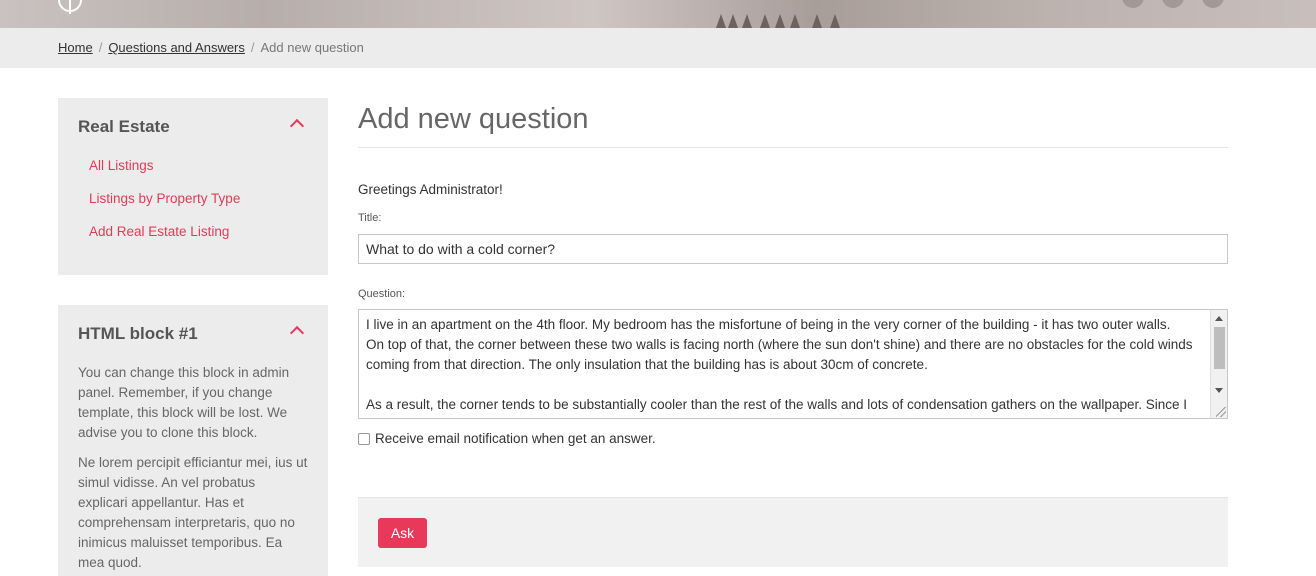 Image resolution: width=1316 pixels, height=576 pixels. What do you see at coordinates (193, 238) in the screenshot?
I see `sidebar-link-add-real-estate-listing: Add Real Estate Listing` at bounding box center [193, 238].